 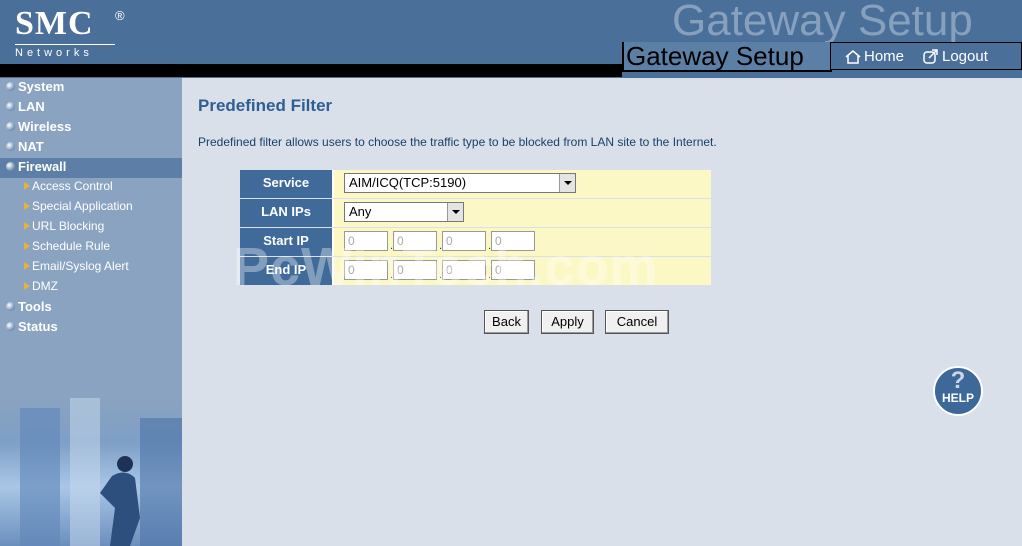 What do you see at coordinates (822, 22) in the screenshot?
I see `header-ghost-title: Gateway Setup` at bounding box center [822, 22].